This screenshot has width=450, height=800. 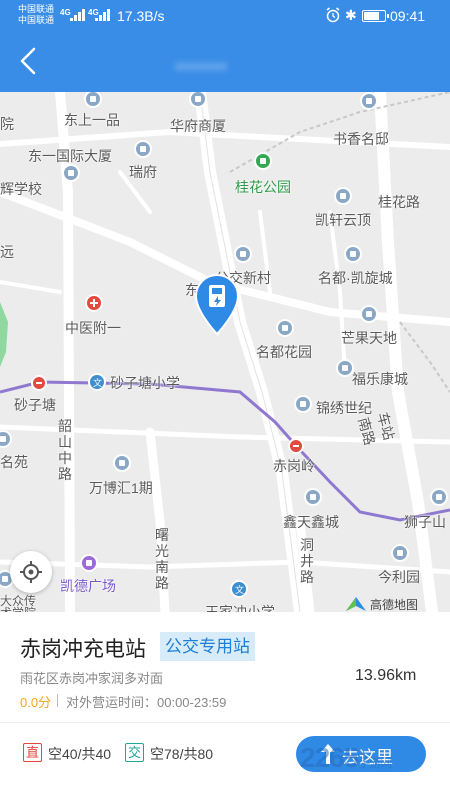 What do you see at coordinates (240, 608) in the screenshot?
I see `map-label: 王家冲小学` at bounding box center [240, 608].